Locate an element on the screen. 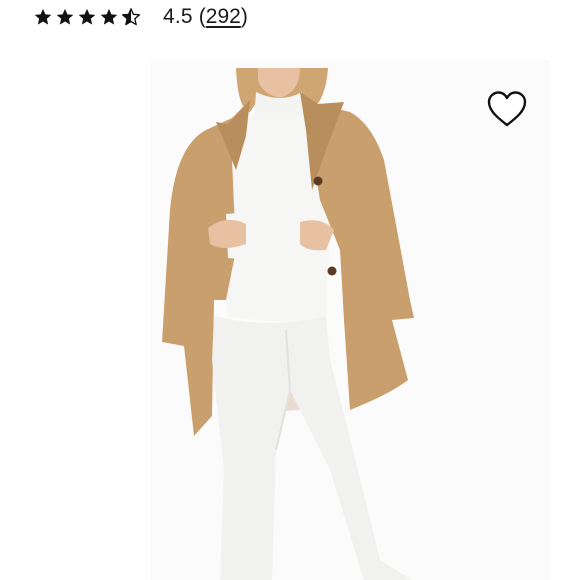  product-rating: 4.5 (292) is located at coordinates (140, 17).